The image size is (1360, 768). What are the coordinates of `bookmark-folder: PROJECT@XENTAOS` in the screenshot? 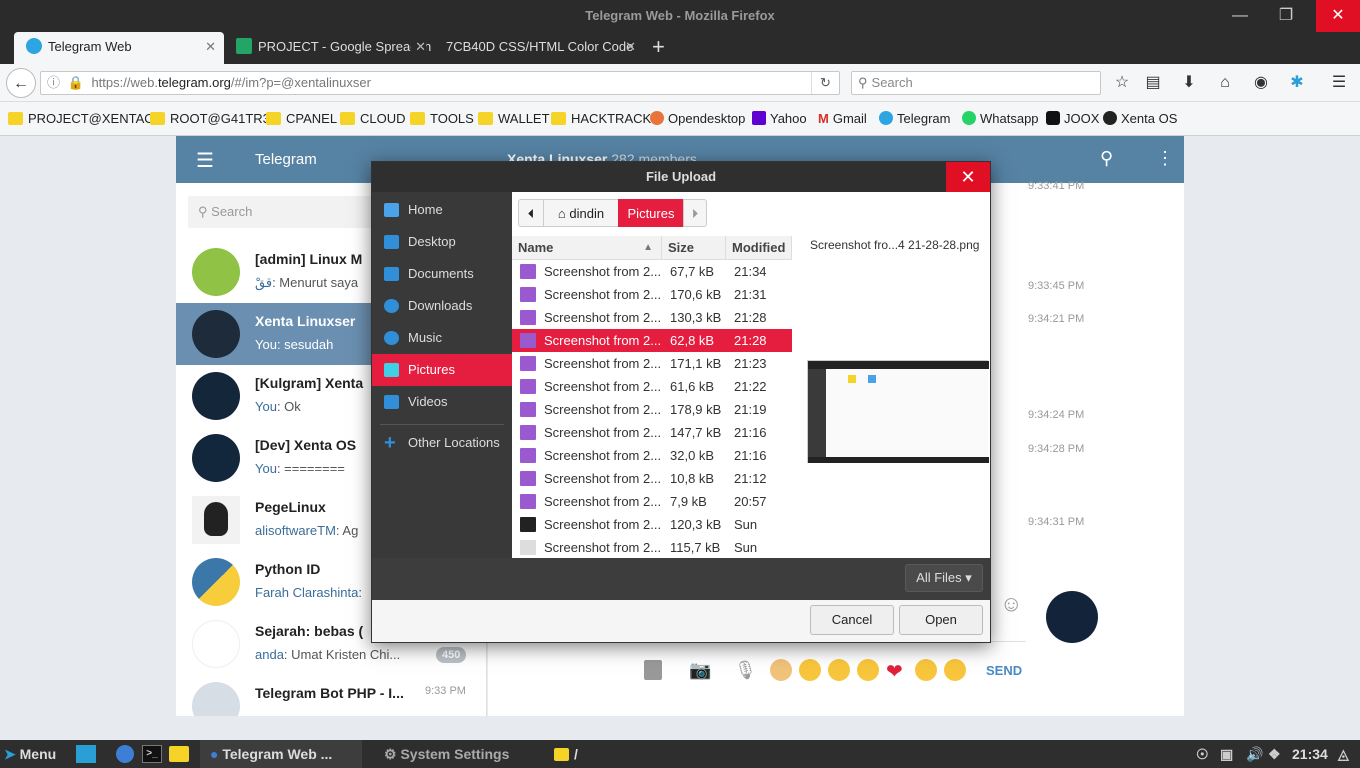 It's located at (85, 118).